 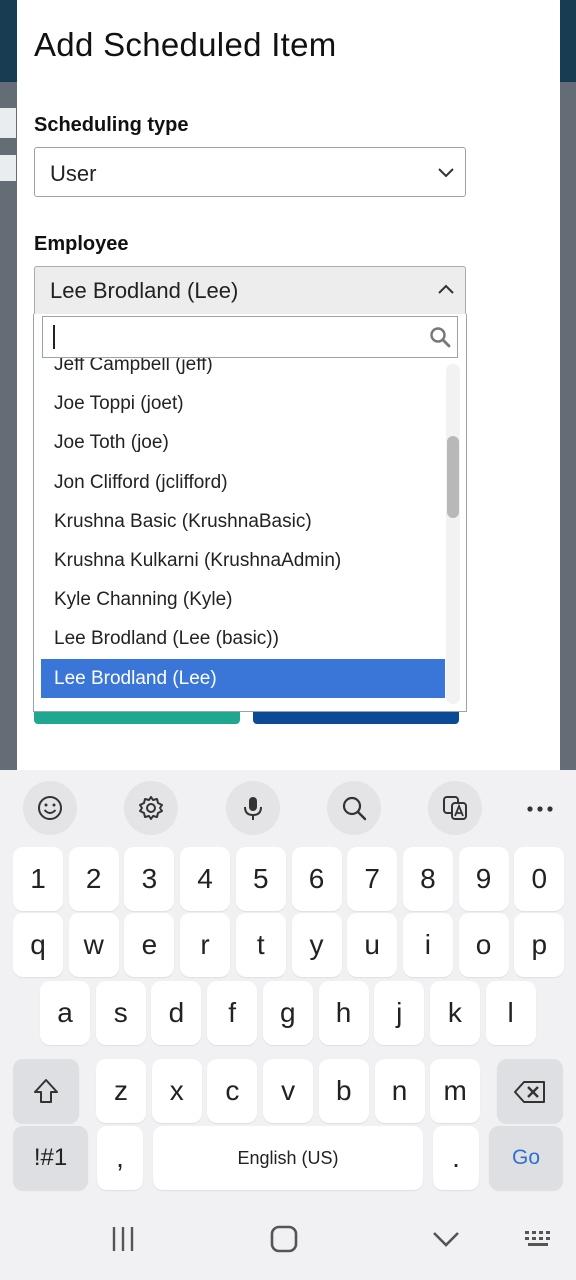 I want to click on employee-option: Jon Clifford (jclifford), so click(x=243, y=482).